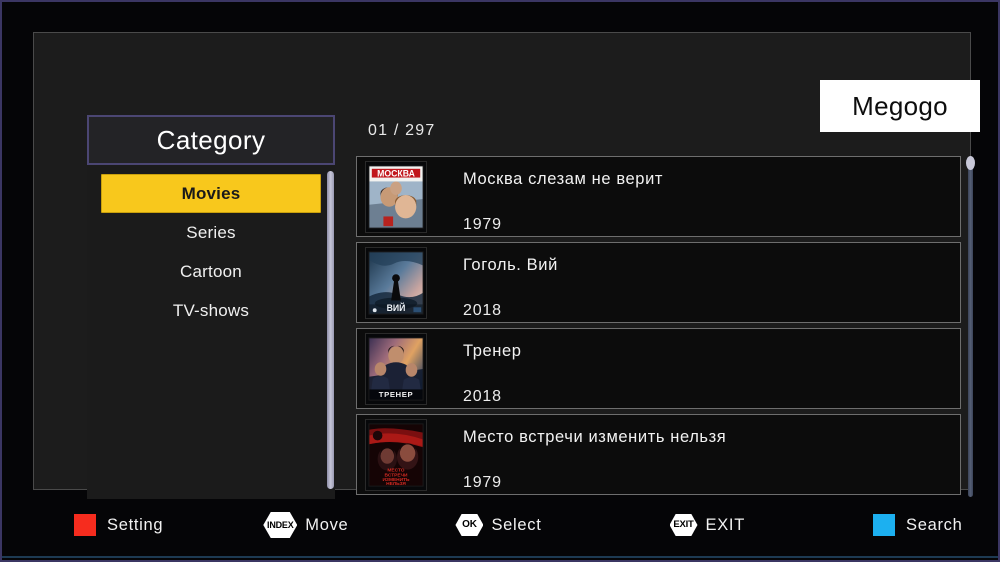 The height and width of the screenshot is (562, 1000). I want to click on ok-hex-key-icon: OK, so click(469, 525).